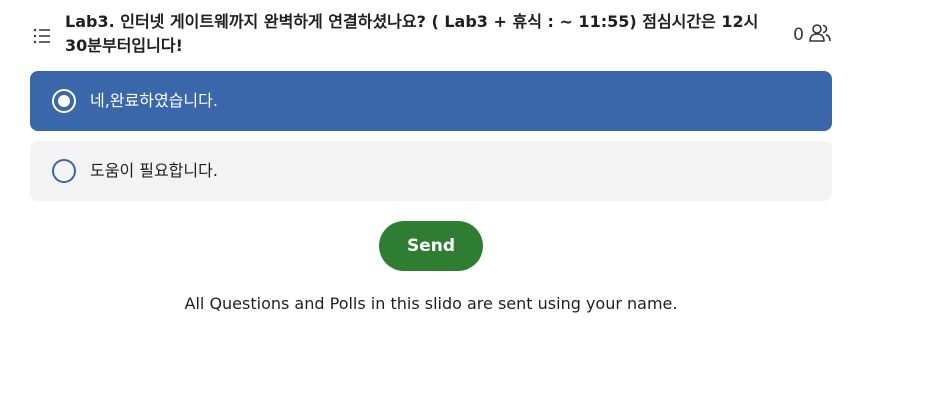 This screenshot has height=409, width=929. Describe the element at coordinates (154, 170) in the screenshot. I see `option-label: 도움이 필요합니다.` at that location.